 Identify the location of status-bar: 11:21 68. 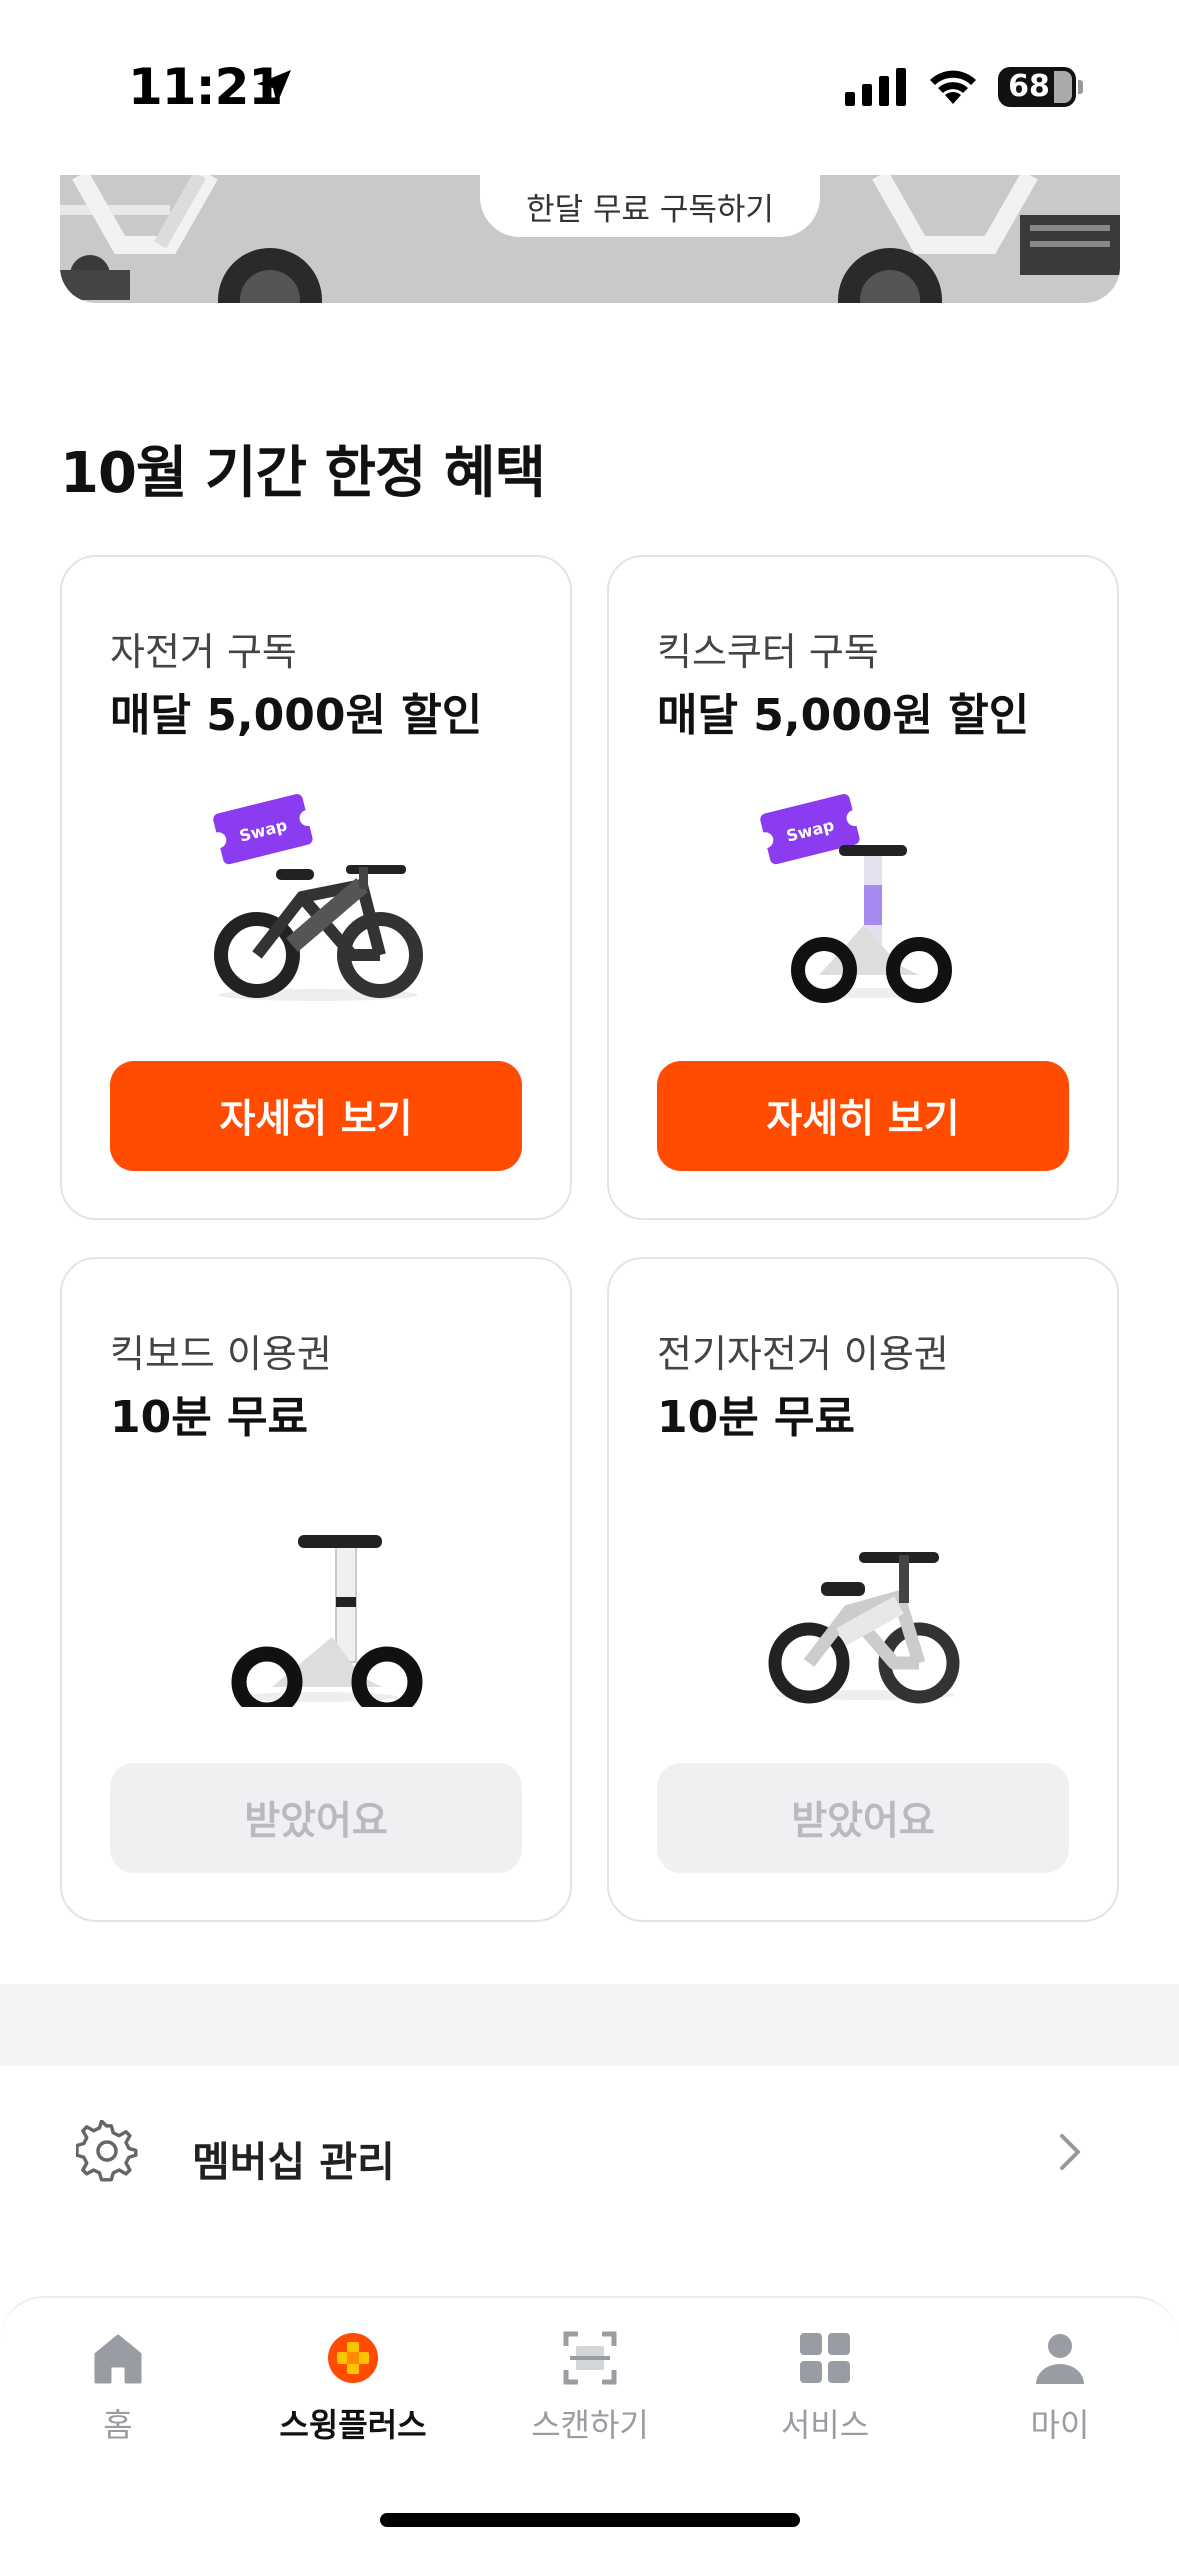
(589, 85).